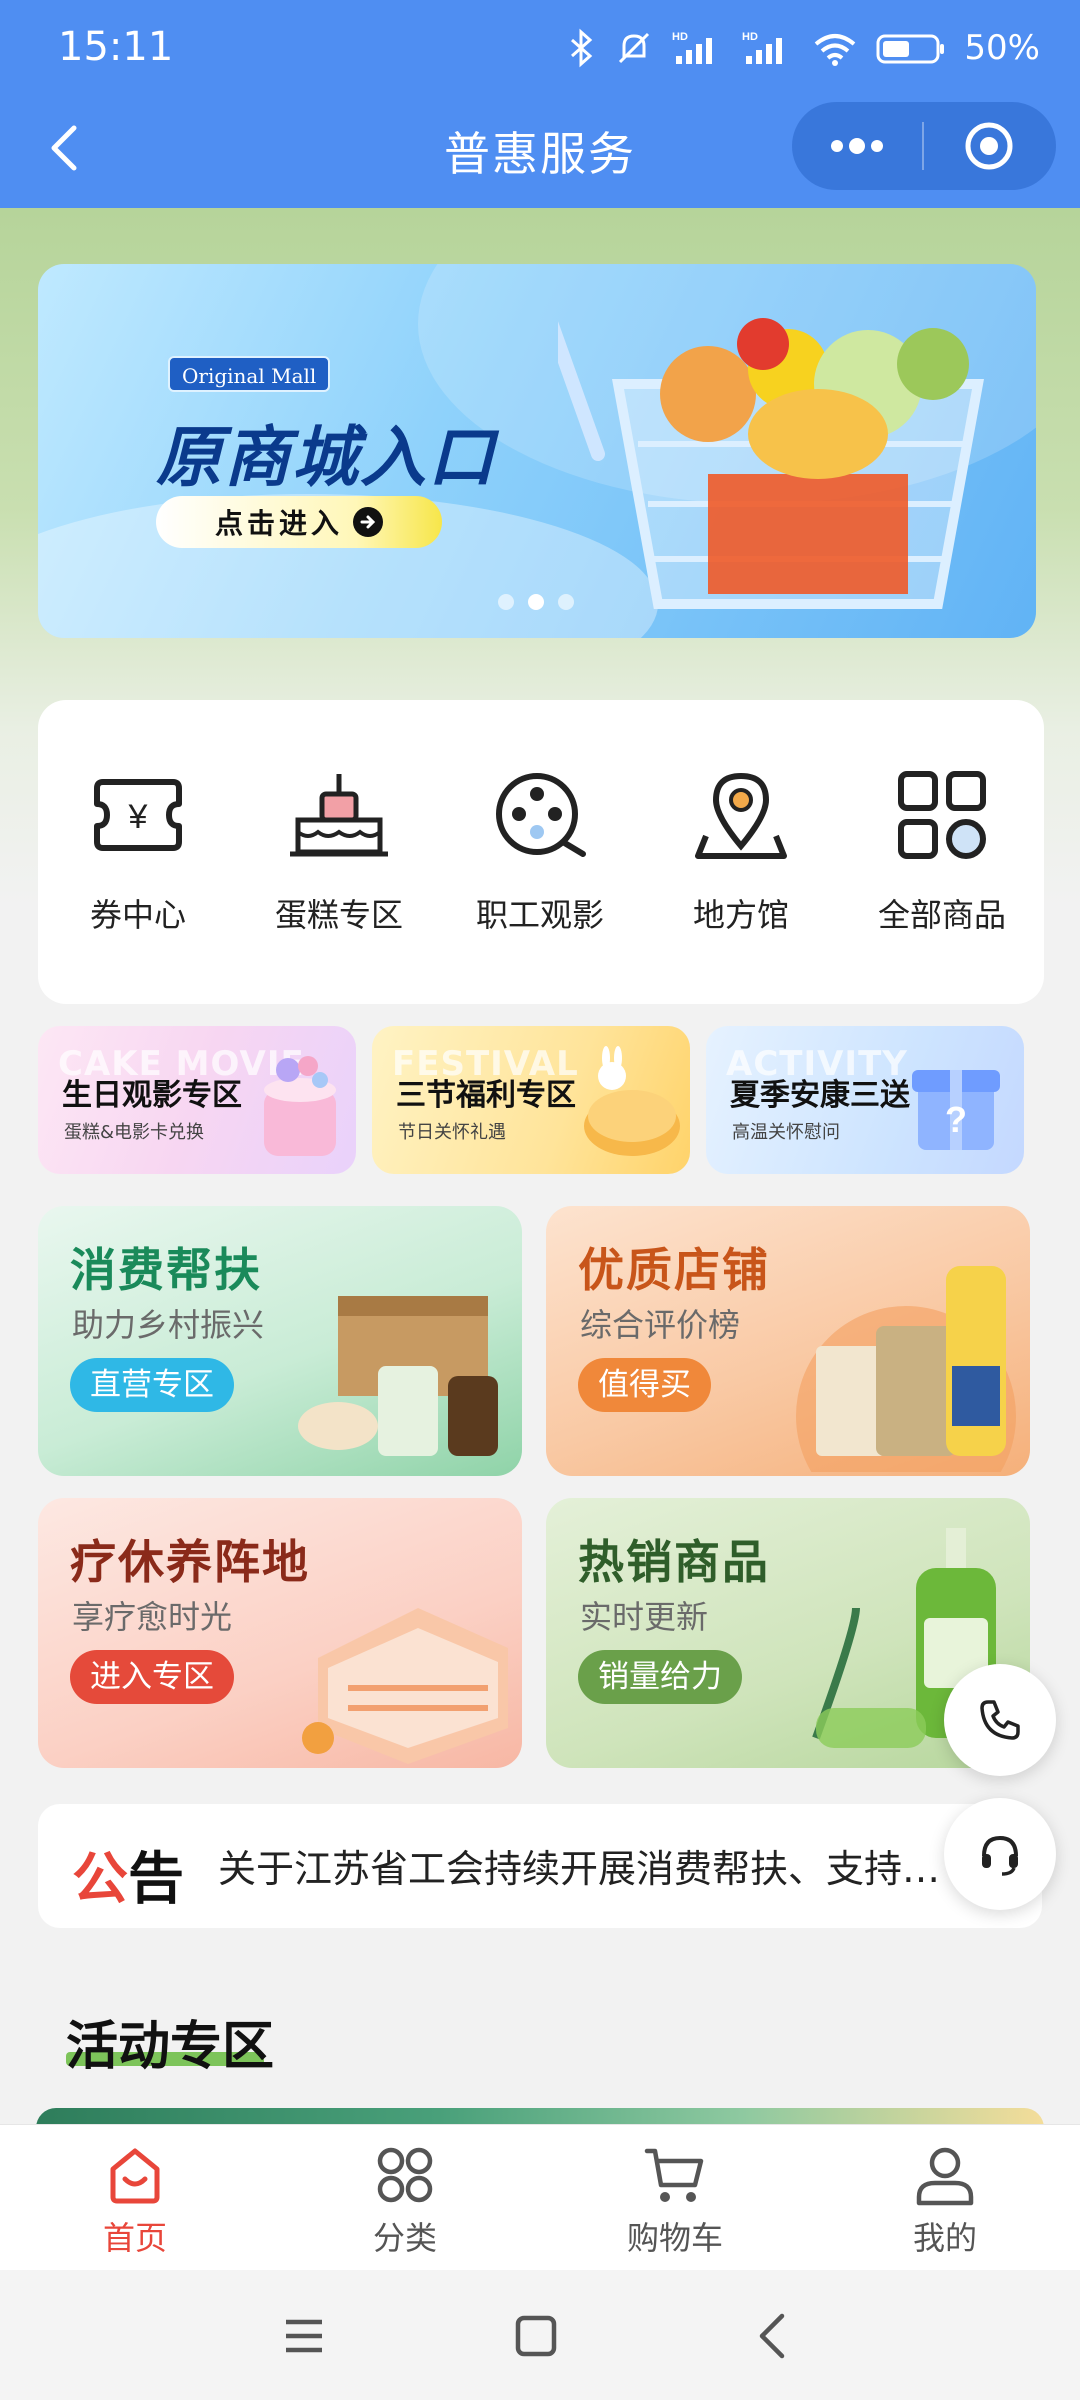  What do you see at coordinates (280, 1633) in the screenshot?
I see `tile-recuperation-base: 疗休养阵地 享疗愈时光 进入专区` at bounding box center [280, 1633].